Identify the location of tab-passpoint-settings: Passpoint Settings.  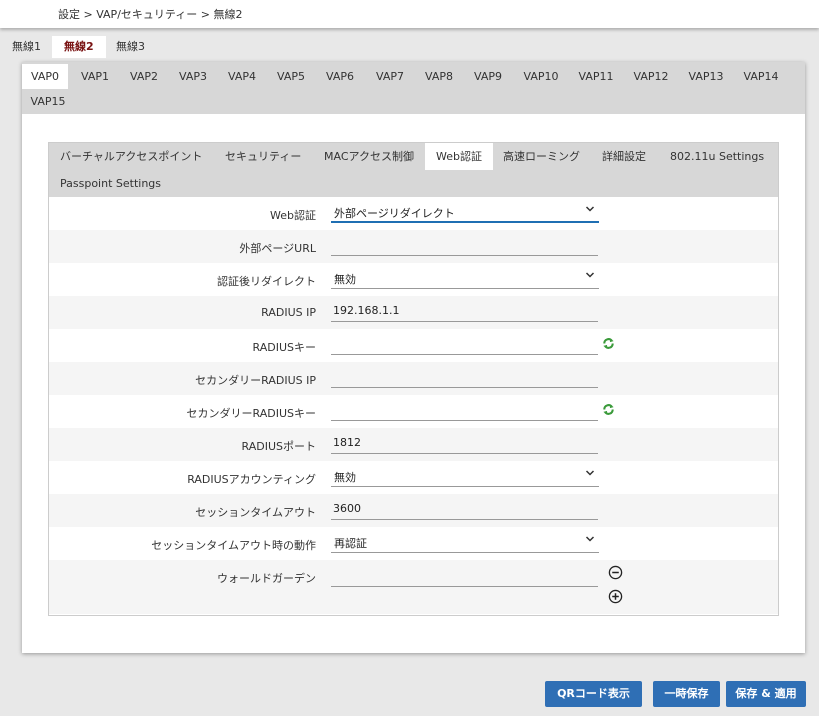
(110, 183).